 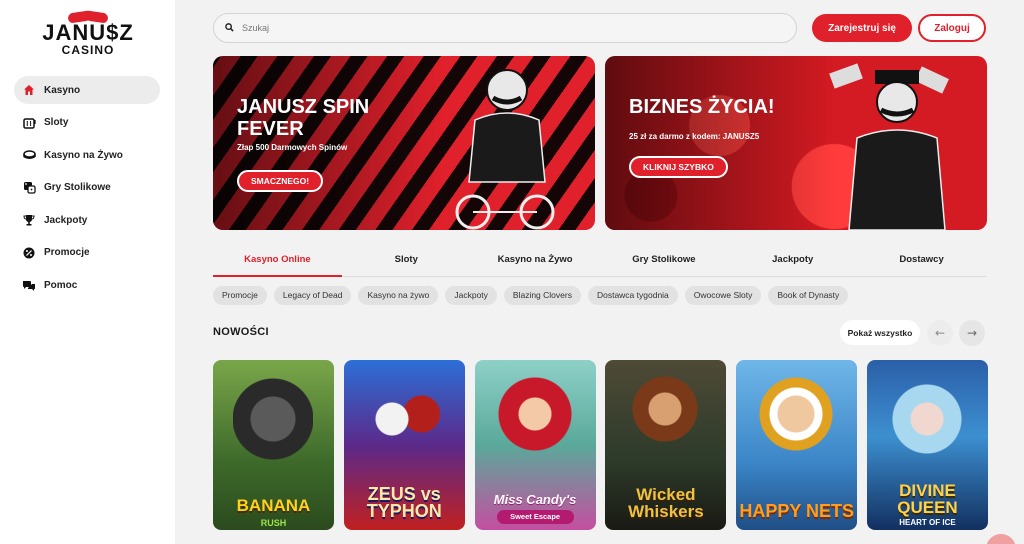 What do you see at coordinates (273, 523) in the screenshot?
I see `game-subtitle: RUSH` at bounding box center [273, 523].